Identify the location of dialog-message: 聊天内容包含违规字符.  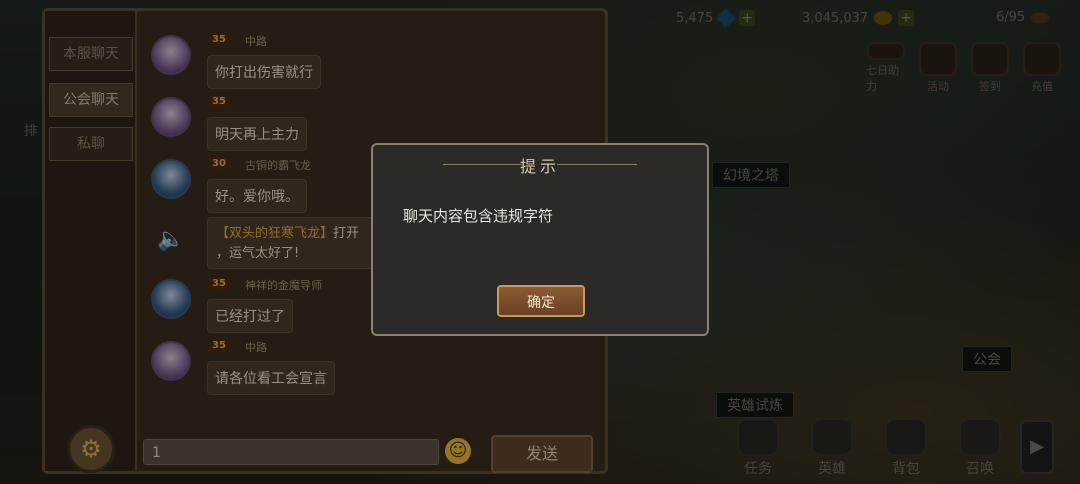
(478, 216).